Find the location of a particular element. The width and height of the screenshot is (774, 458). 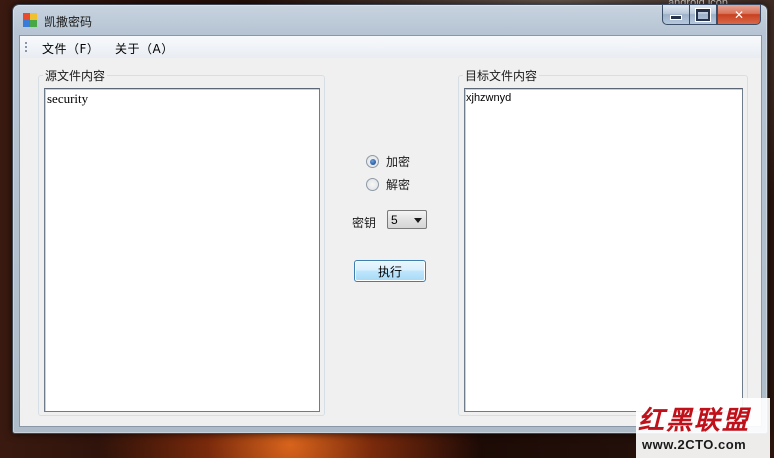

decrypt-option: 解密 is located at coordinates (388, 184).